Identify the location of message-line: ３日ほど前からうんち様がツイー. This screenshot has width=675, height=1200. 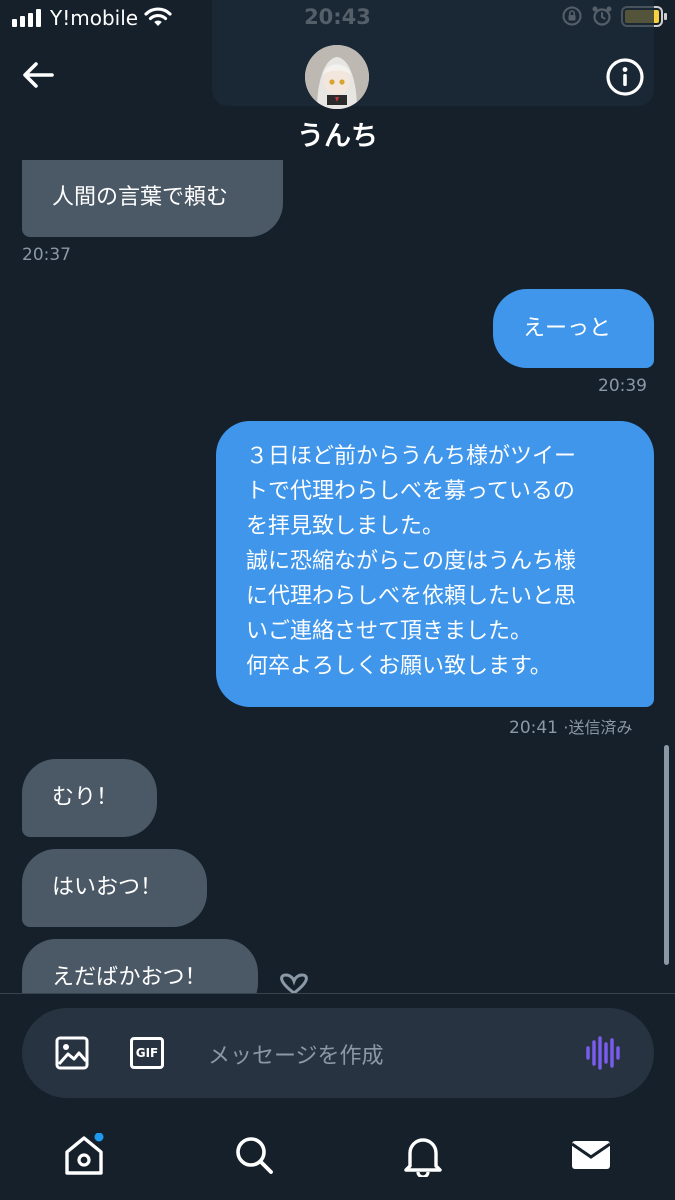
(411, 456).